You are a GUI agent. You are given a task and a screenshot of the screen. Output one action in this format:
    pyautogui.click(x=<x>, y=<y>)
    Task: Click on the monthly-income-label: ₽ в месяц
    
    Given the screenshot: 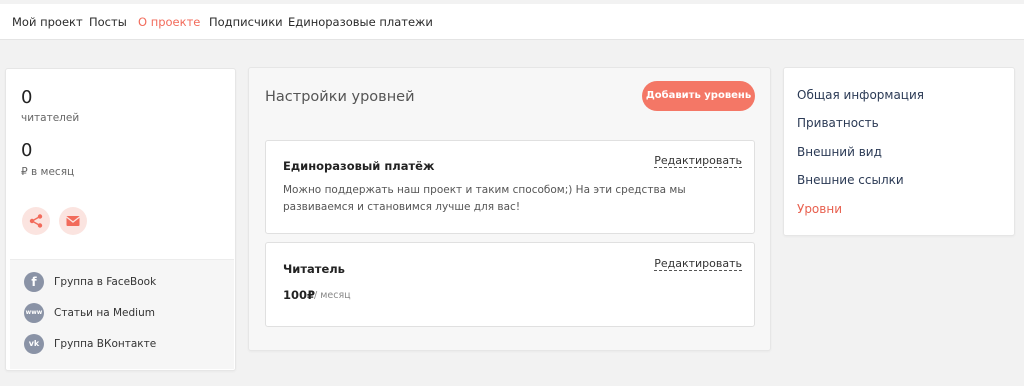 What is the action you would take?
    pyautogui.click(x=48, y=172)
    